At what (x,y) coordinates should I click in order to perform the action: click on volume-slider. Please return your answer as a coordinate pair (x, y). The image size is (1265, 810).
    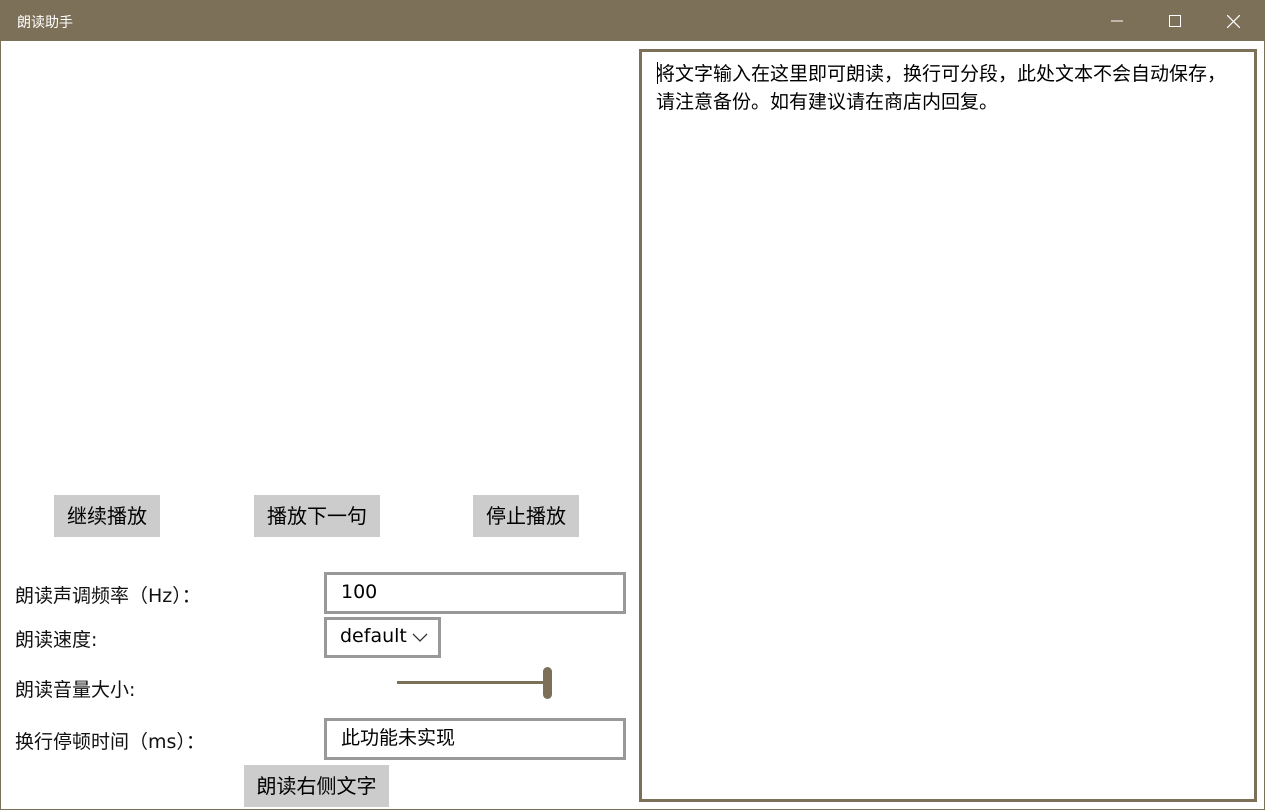
    Looking at the image, I should click on (476, 683).